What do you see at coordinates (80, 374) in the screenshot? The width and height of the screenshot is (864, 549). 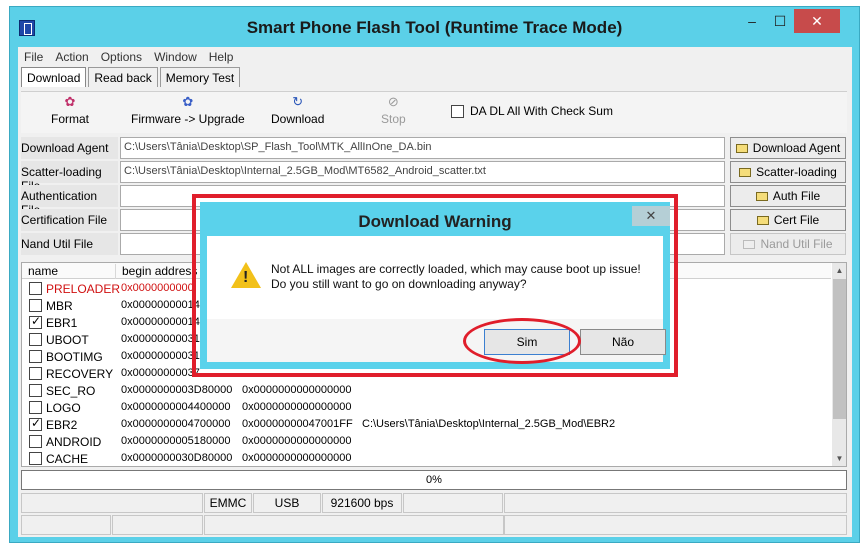 I see `row-name: RECOVERY` at bounding box center [80, 374].